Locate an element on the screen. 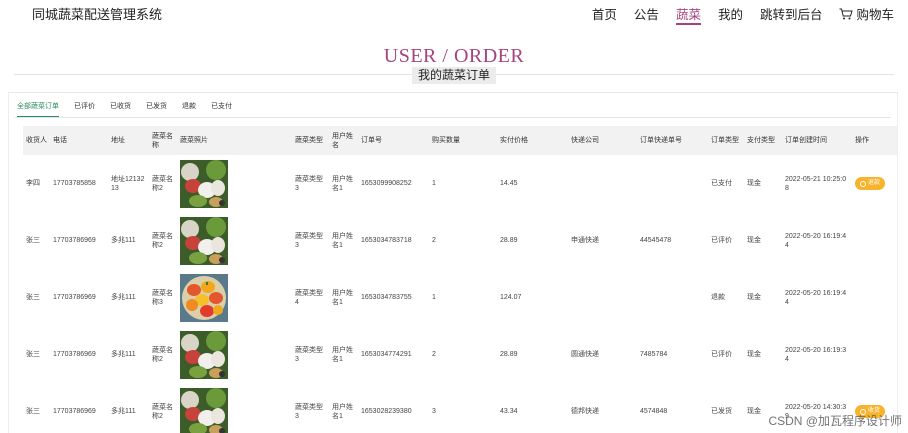 The image size is (908, 433). order-number-cell: 1653034783718 is located at coordinates (386, 240).